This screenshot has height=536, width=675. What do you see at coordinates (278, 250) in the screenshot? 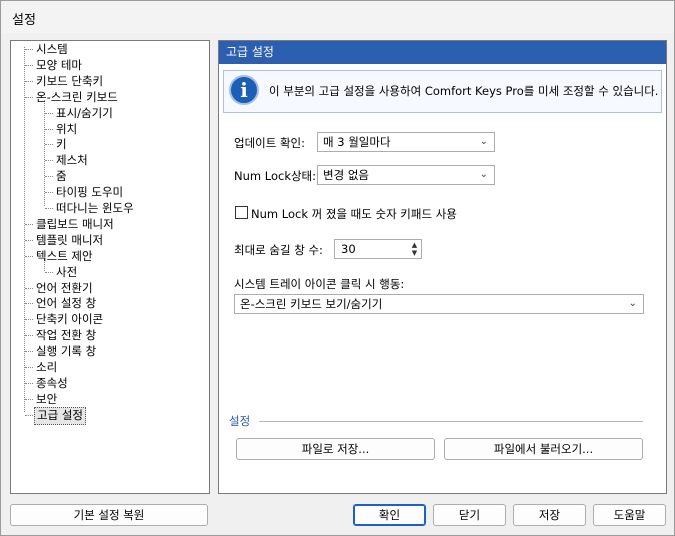
I see `max-hidden-windows-label: 최대로 숨길 창 수:` at bounding box center [278, 250].